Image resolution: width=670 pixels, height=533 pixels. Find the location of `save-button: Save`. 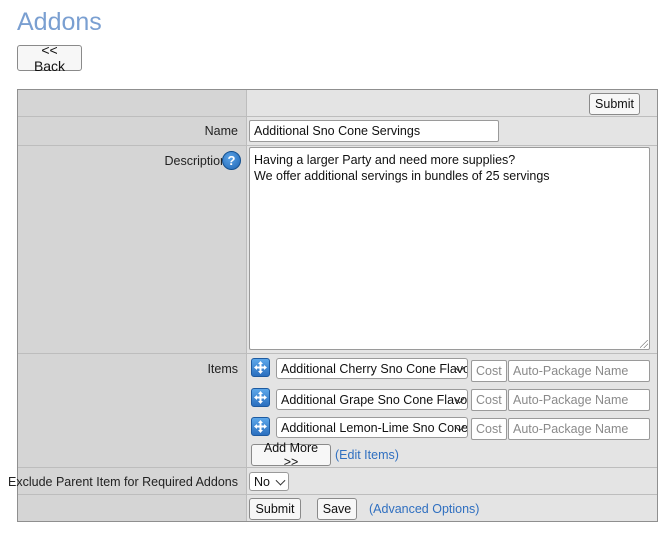

save-button: Save is located at coordinates (337, 509).